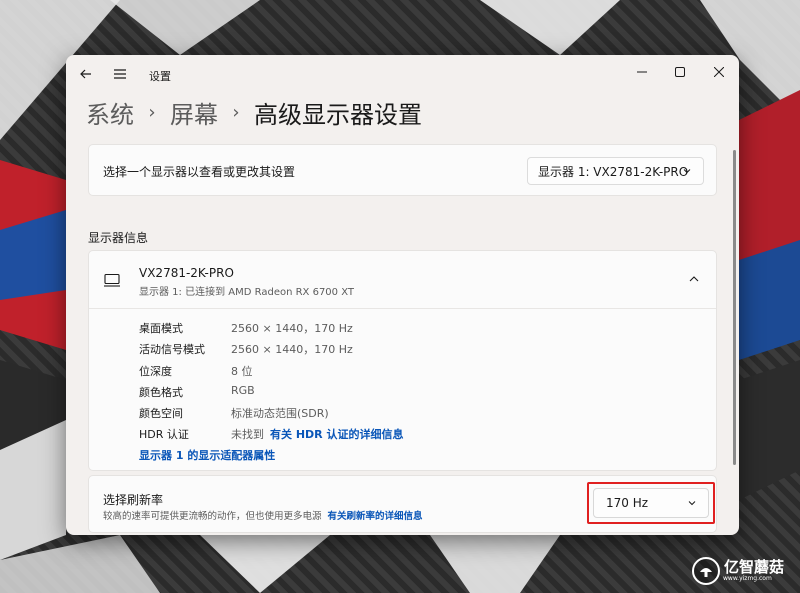 The height and width of the screenshot is (593, 800). I want to click on info-value: 标准动态范围(SDR), so click(280, 414).